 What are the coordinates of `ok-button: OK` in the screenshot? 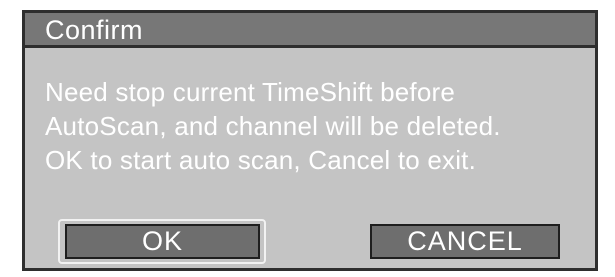 It's located at (162, 241).